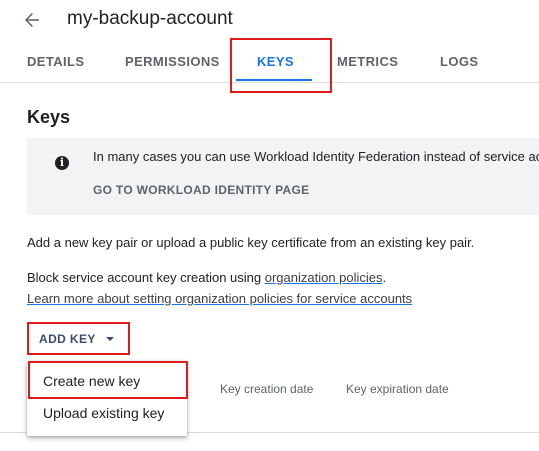  What do you see at coordinates (150, 18) in the screenshot?
I see `page-title: my-backup-account` at bounding box center [150, 18].